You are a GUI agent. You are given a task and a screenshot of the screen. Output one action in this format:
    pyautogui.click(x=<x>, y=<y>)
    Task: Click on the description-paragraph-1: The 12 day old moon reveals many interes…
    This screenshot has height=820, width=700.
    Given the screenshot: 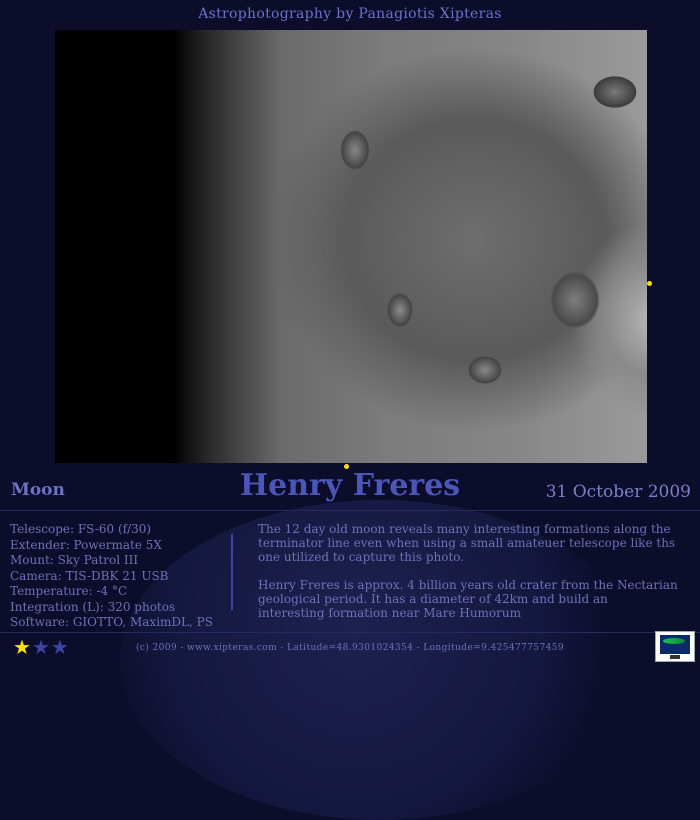 What is the action you would take?
    pyautogui.click(x=467, y=543)
    